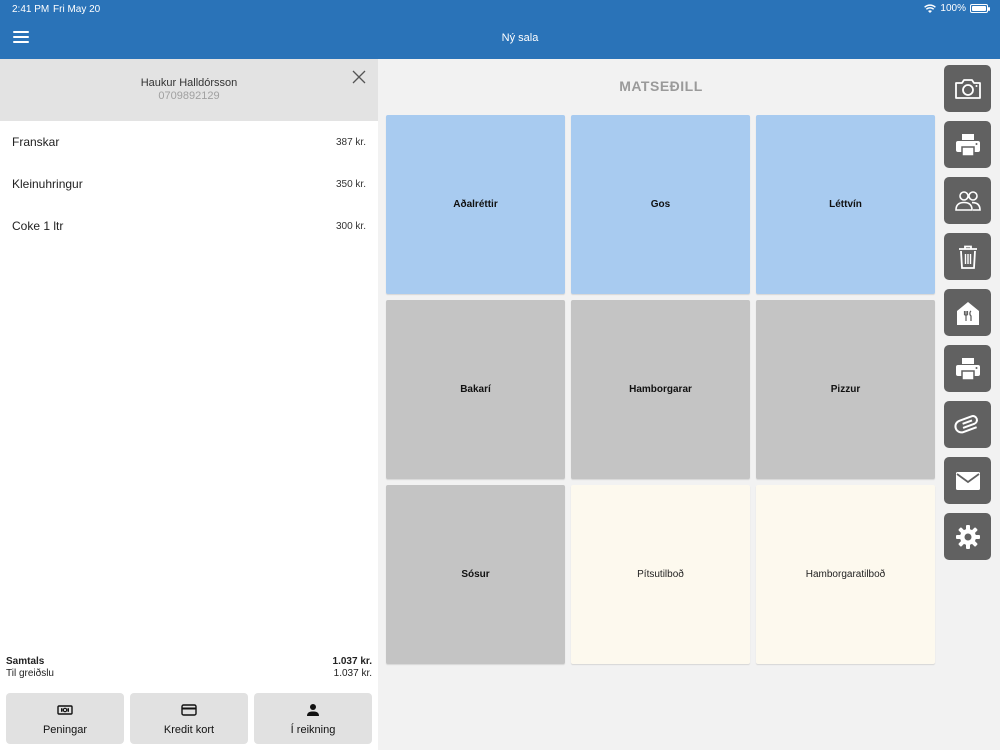 The image size is (1000, 750). I want to click on menu-tile-lettvin: Léttvín, so click(845, 204).